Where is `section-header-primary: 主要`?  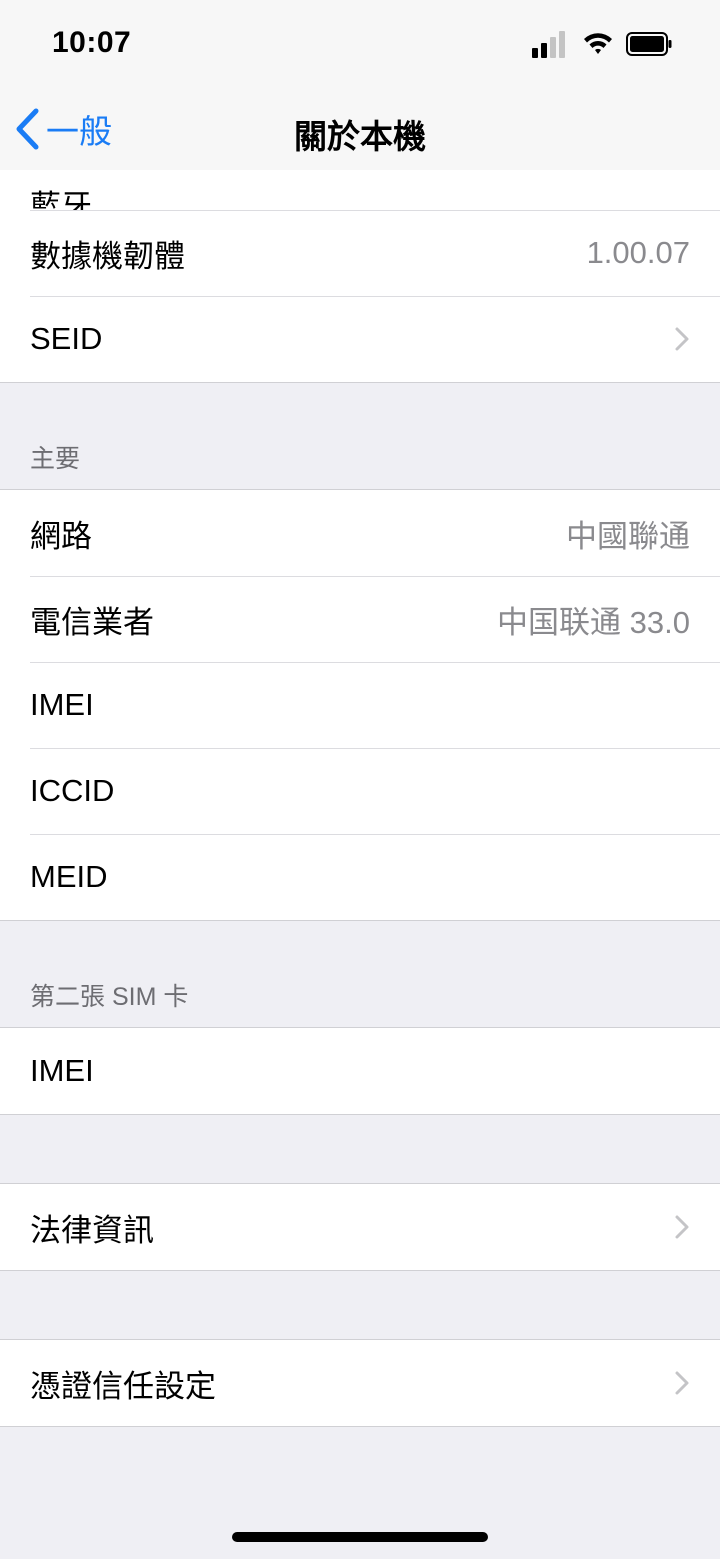
section-header-primary: 主要 is located at coordinates (360, 436).